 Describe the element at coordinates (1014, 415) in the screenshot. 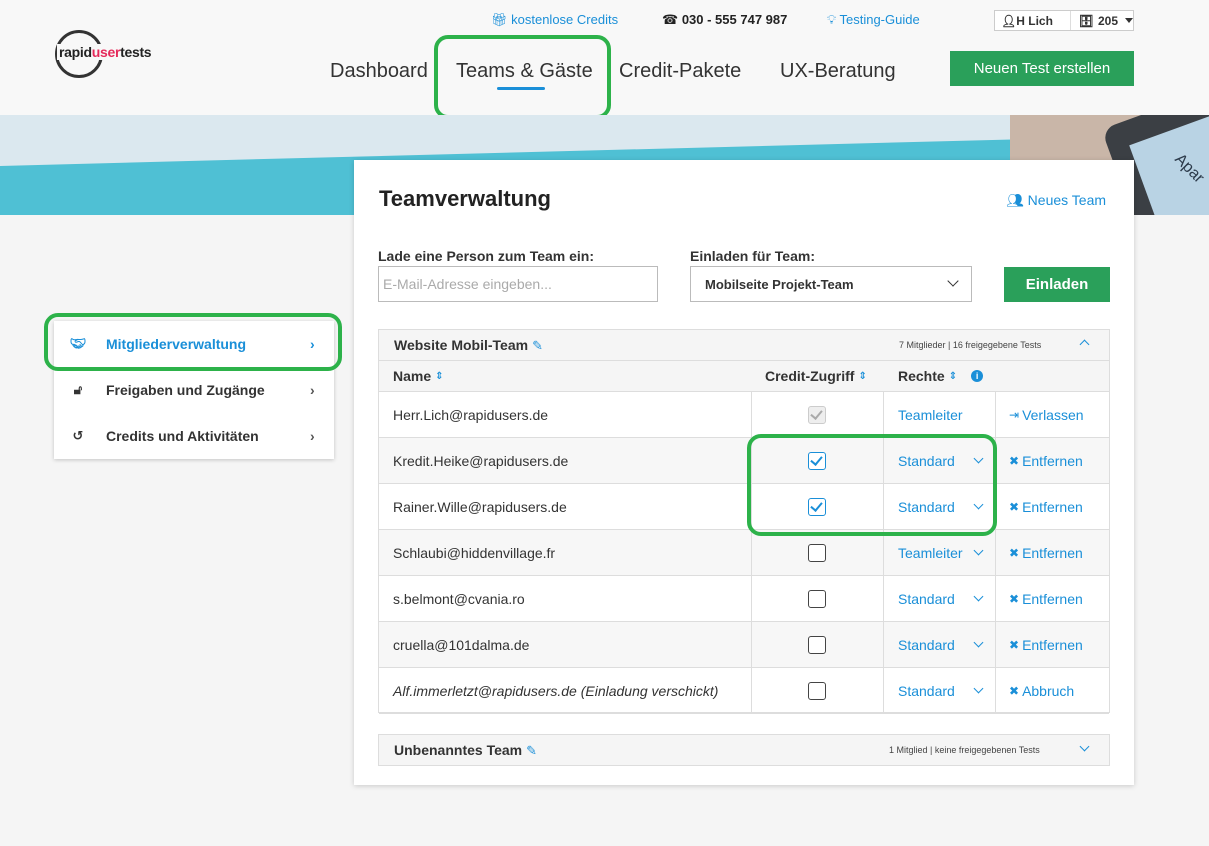

I see `sign-out-icon: ⇥` at that location.